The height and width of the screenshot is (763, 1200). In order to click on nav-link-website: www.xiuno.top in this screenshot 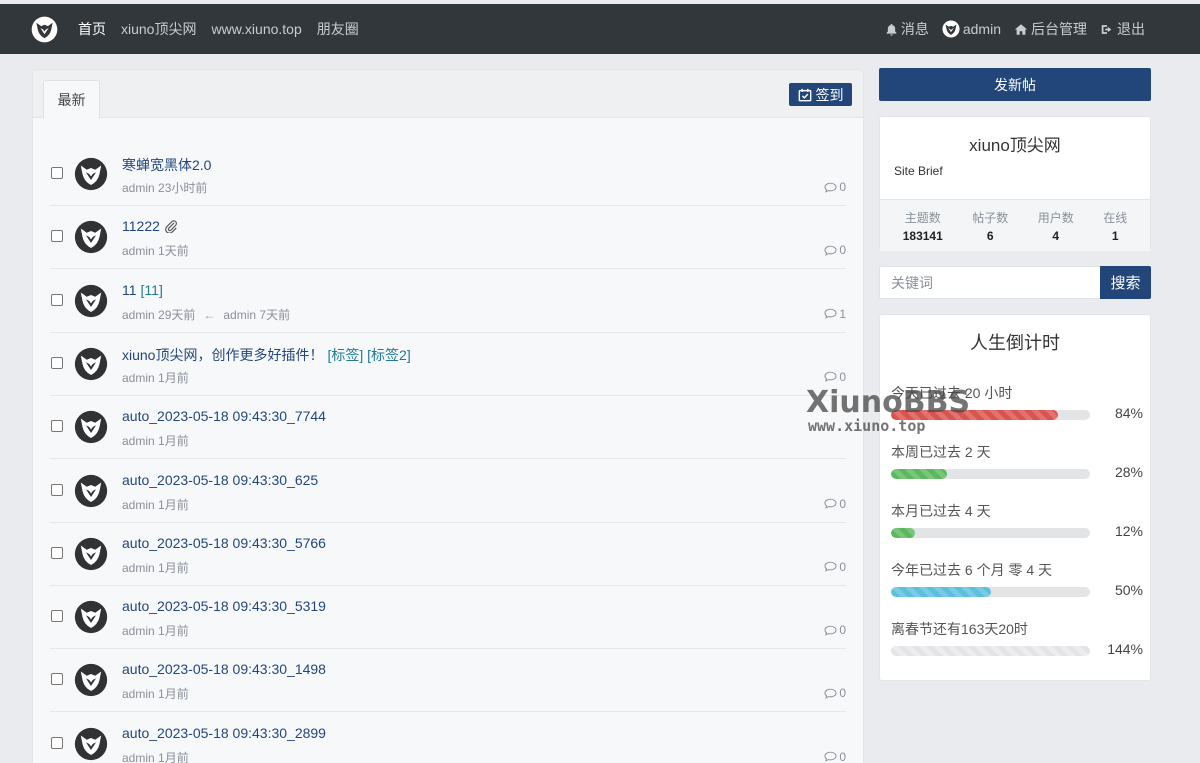, I will do `click(256, 29)`.